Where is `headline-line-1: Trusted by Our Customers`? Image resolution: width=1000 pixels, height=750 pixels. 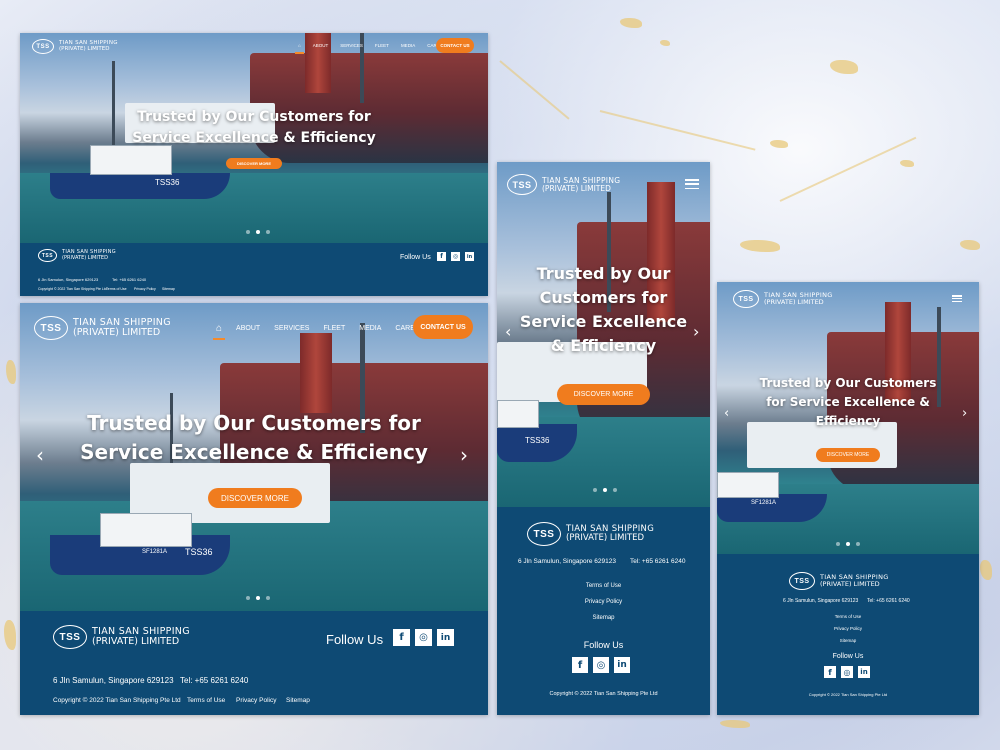 headline-line-1: Trusted by Our Customers is located at coordinates (848, 383).